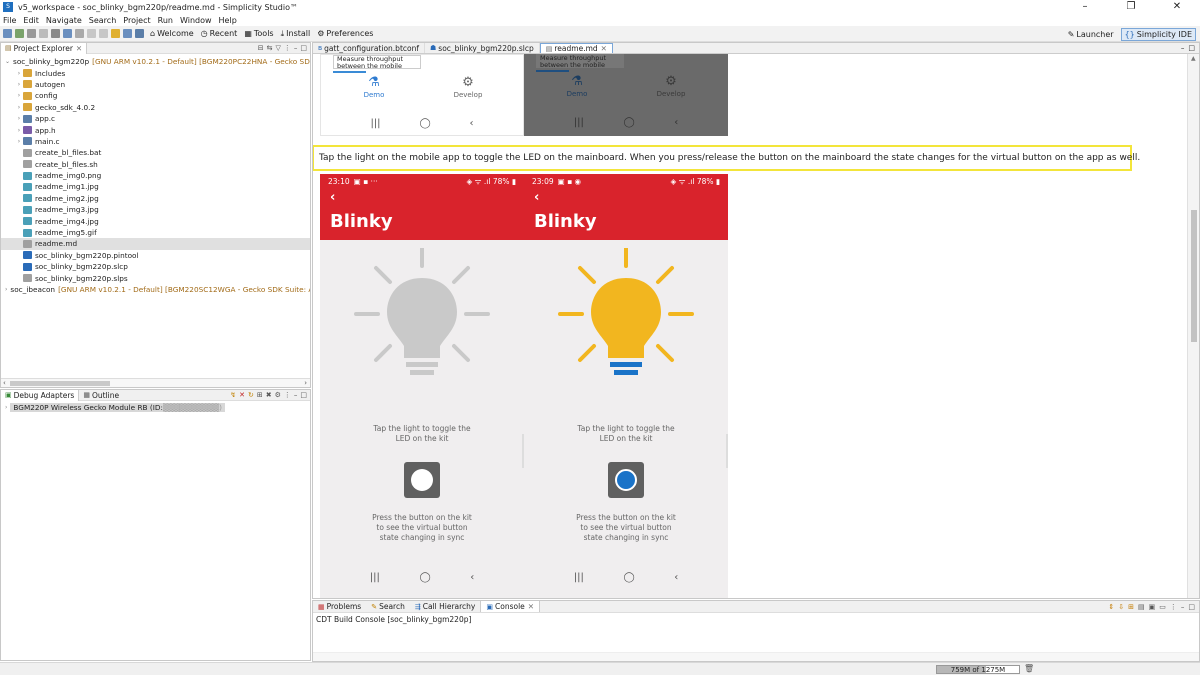 The image size is (1200, 675). What do you see at coordinates (127, 33) in the screenshot?
I see `open-perspective-icon` at bounding box center [127, 33].